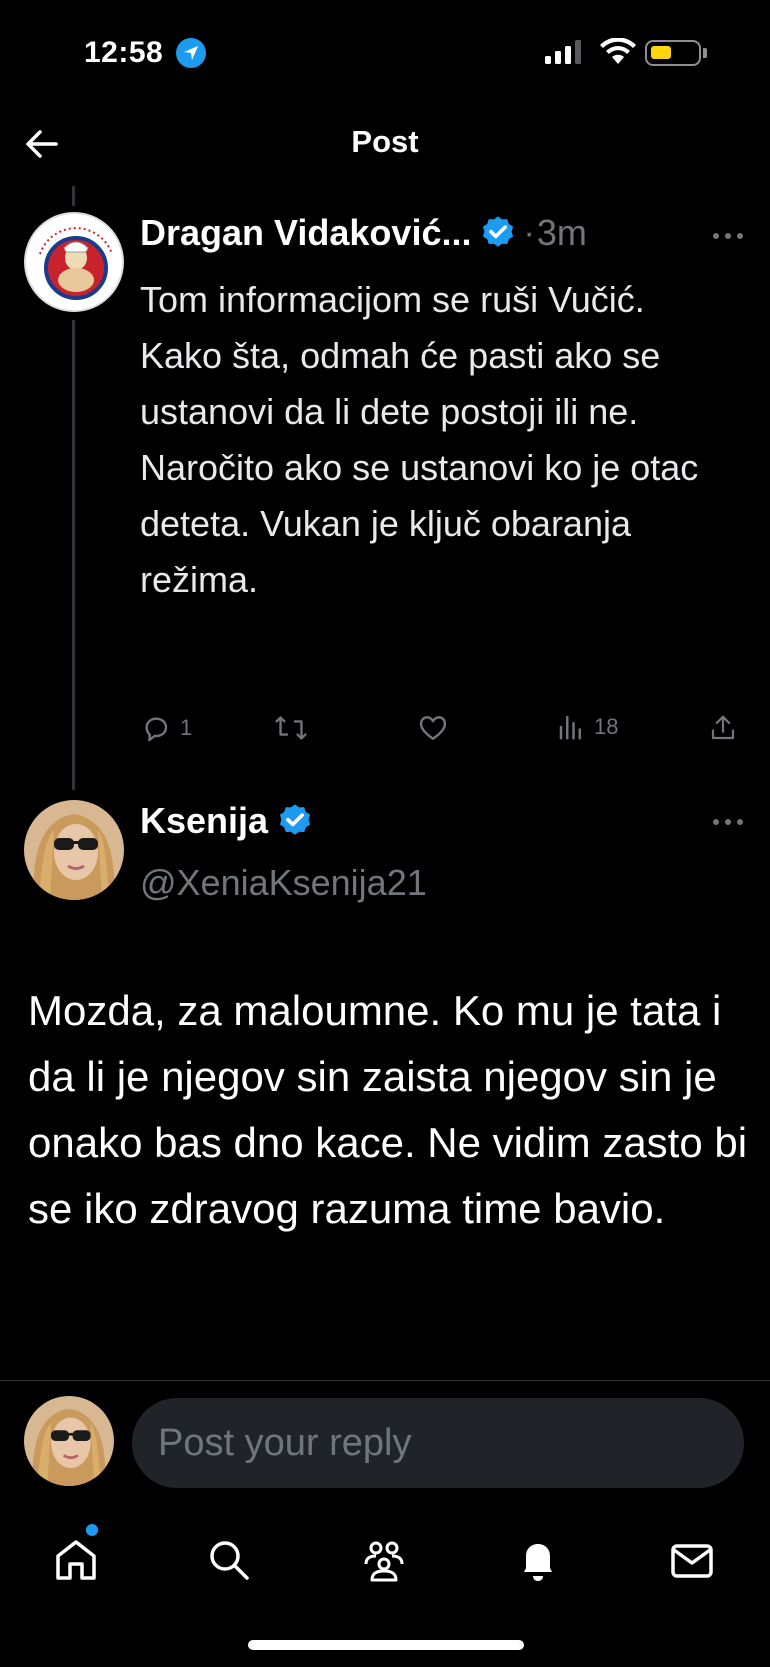 This screenshot has height=1667, width=770. I want to click on post-actions: 1 18, so click(440, 732).